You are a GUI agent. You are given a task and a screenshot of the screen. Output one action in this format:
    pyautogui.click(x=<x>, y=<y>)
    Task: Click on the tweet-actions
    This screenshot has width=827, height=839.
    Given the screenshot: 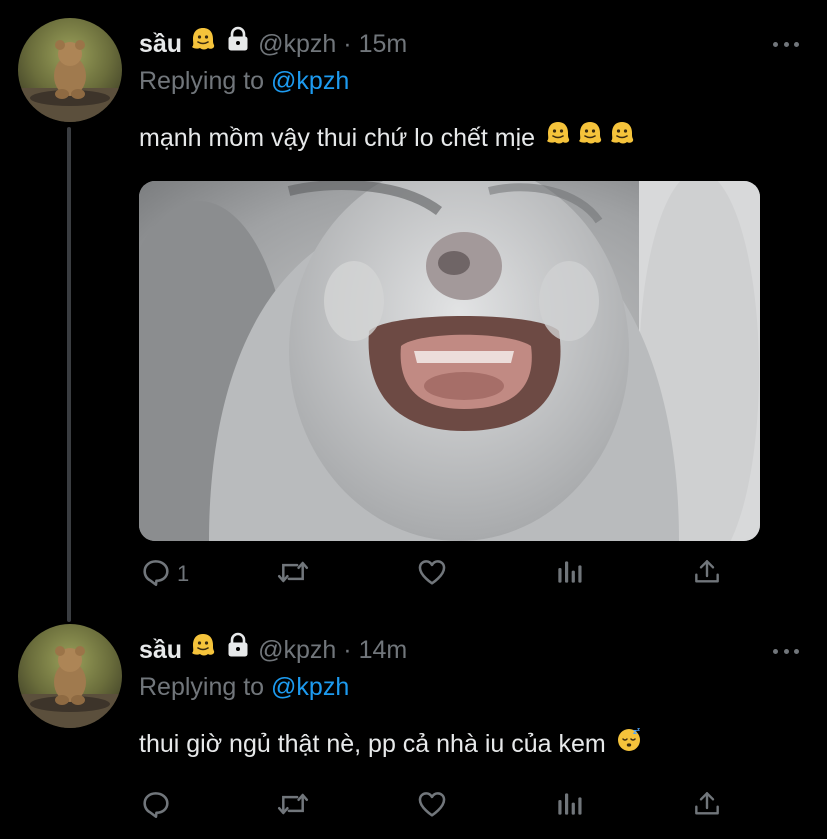 What is the action you would take?
    pyautogui.click(x=439, y=806)
    